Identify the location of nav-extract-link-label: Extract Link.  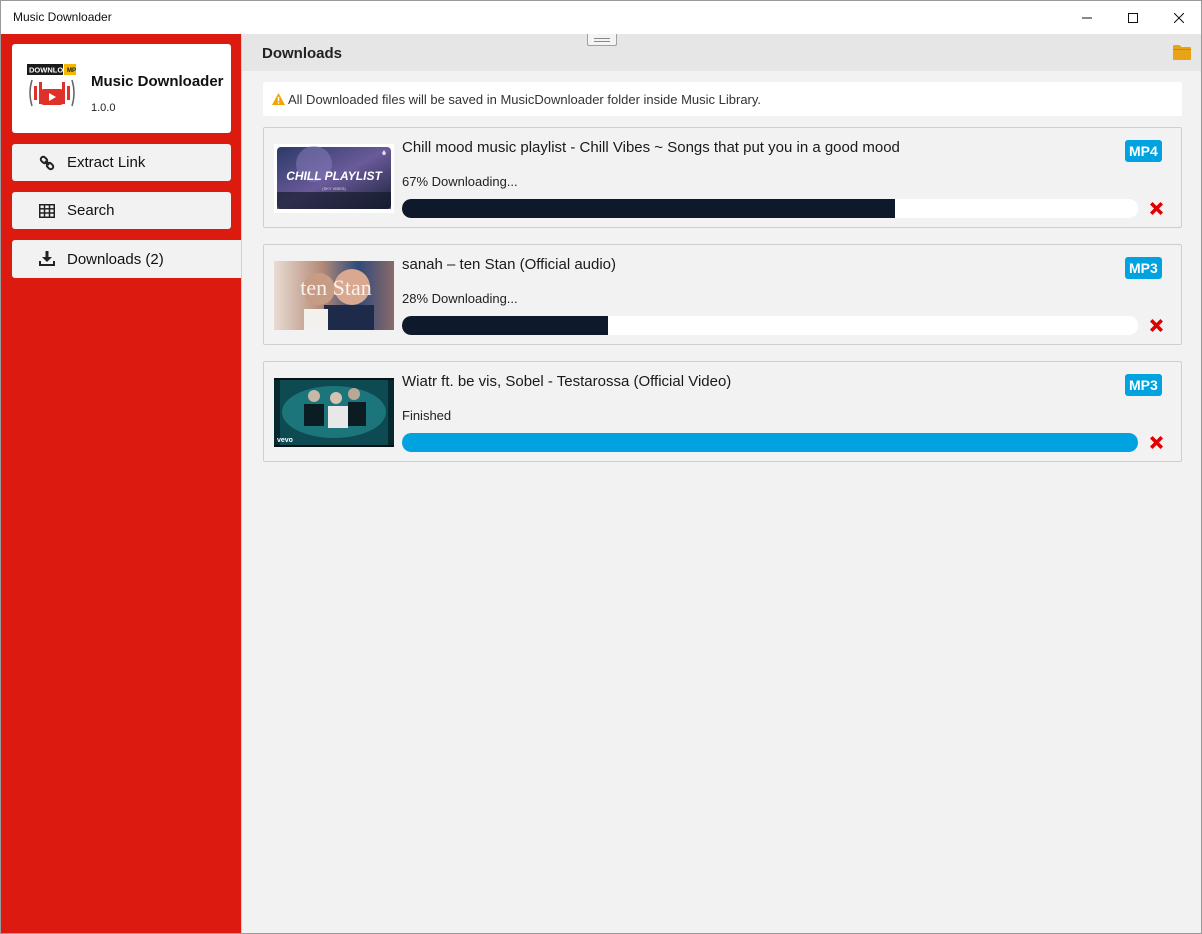
(106, 162).